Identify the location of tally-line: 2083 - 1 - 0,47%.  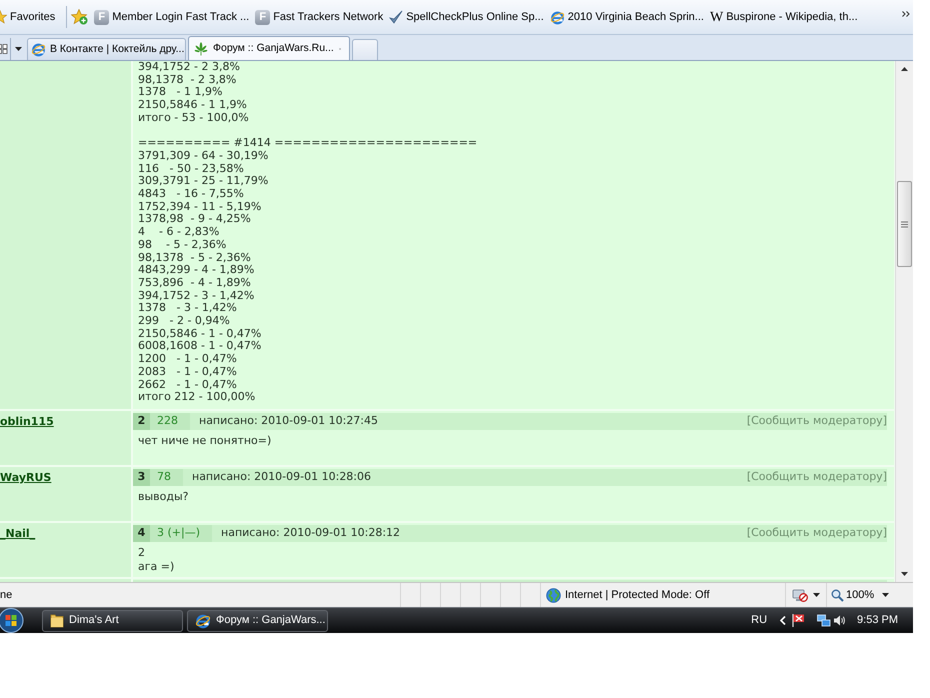
(187, 372).